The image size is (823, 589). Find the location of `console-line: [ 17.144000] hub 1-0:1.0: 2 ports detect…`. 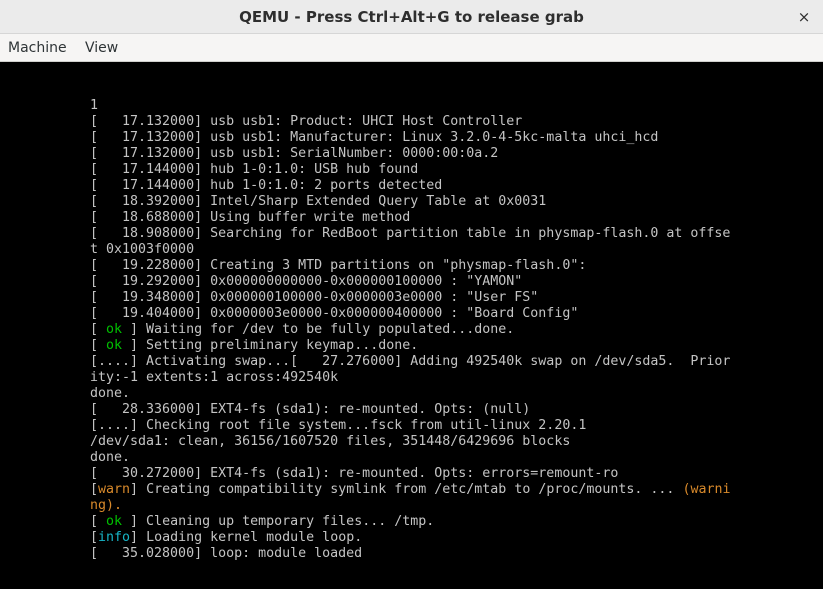

console-line: [ 17.144000] hub 1-0:1.0: 2 ports detect… is located at coordinates (410, 186).